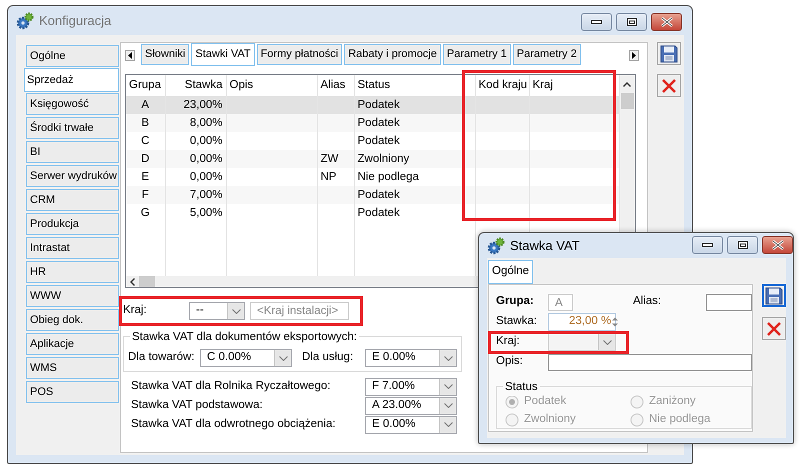 The image size is (802, 469). What do you see at coordinates (145, 195) in the screenshot?
I see `table-cell: F` at bounding box center [145, 195].